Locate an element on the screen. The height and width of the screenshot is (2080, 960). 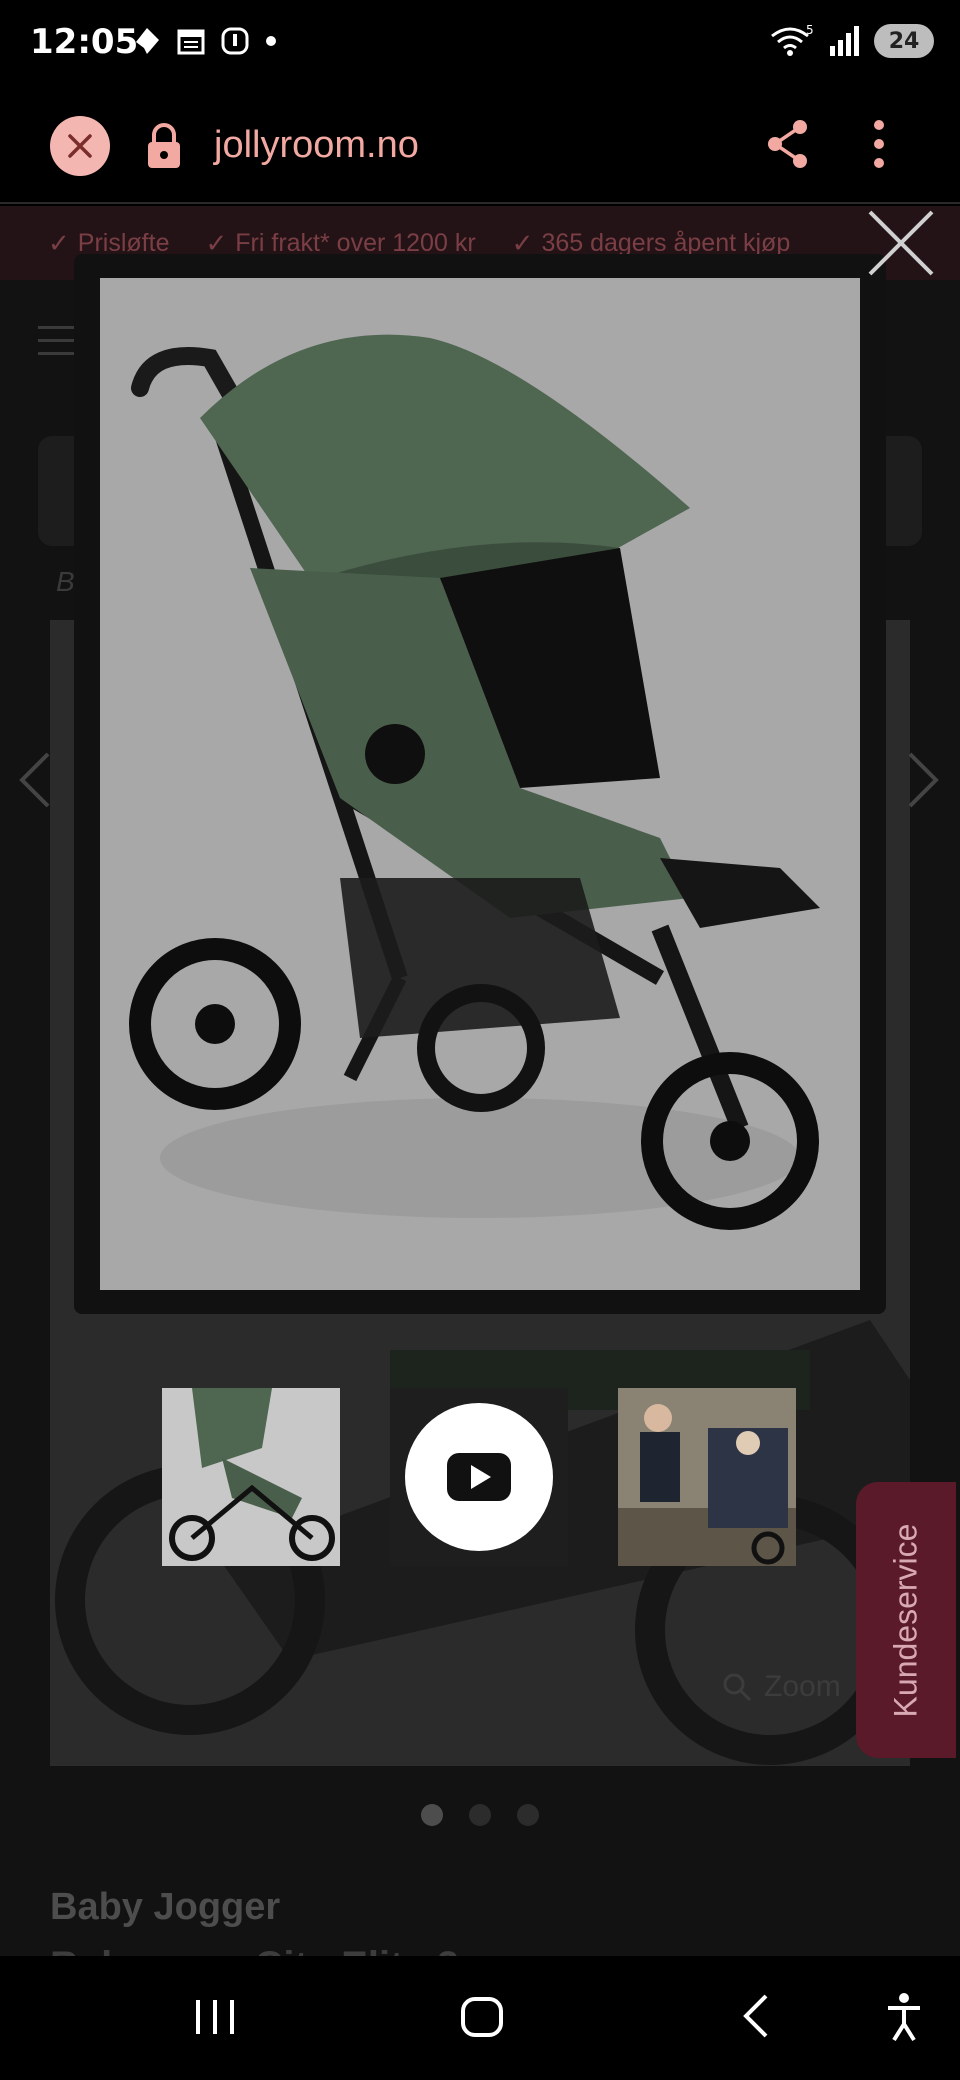
stroller-thumbnail-image is located at coordinates (251, 1477).